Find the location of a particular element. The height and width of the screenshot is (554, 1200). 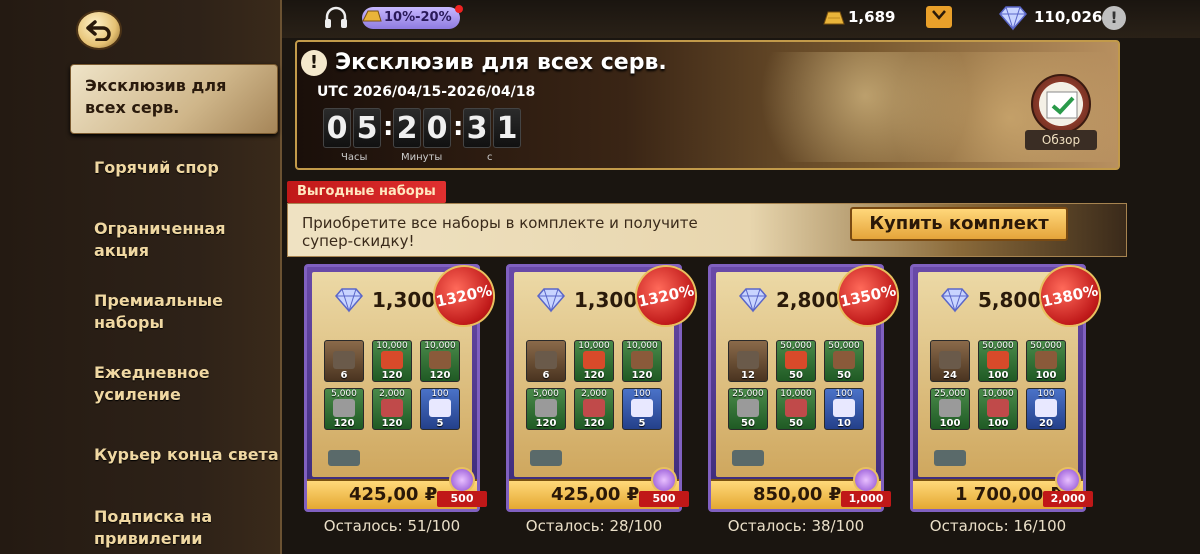

reward-item: 100 20 is located at coordinates (1046, 409).